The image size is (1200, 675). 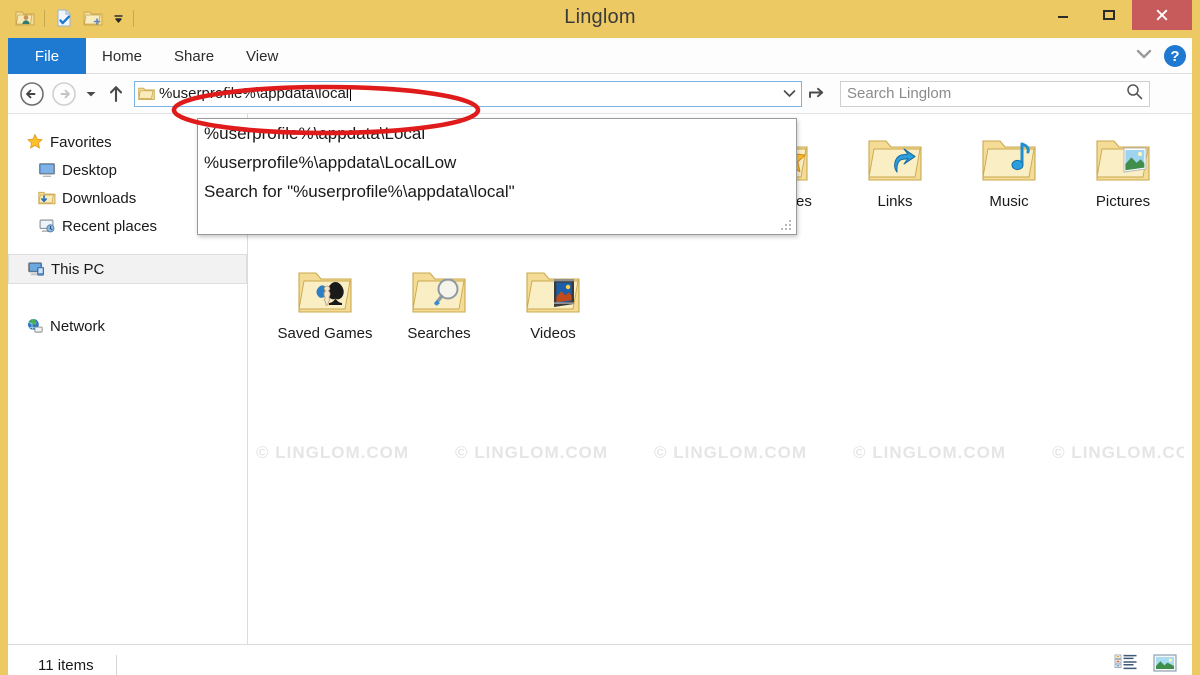 What do you see at coordinates (78, 269) in the screenshot?
I see `sidebar-label-this-pc: This PC` at bounding box center [78, 269].